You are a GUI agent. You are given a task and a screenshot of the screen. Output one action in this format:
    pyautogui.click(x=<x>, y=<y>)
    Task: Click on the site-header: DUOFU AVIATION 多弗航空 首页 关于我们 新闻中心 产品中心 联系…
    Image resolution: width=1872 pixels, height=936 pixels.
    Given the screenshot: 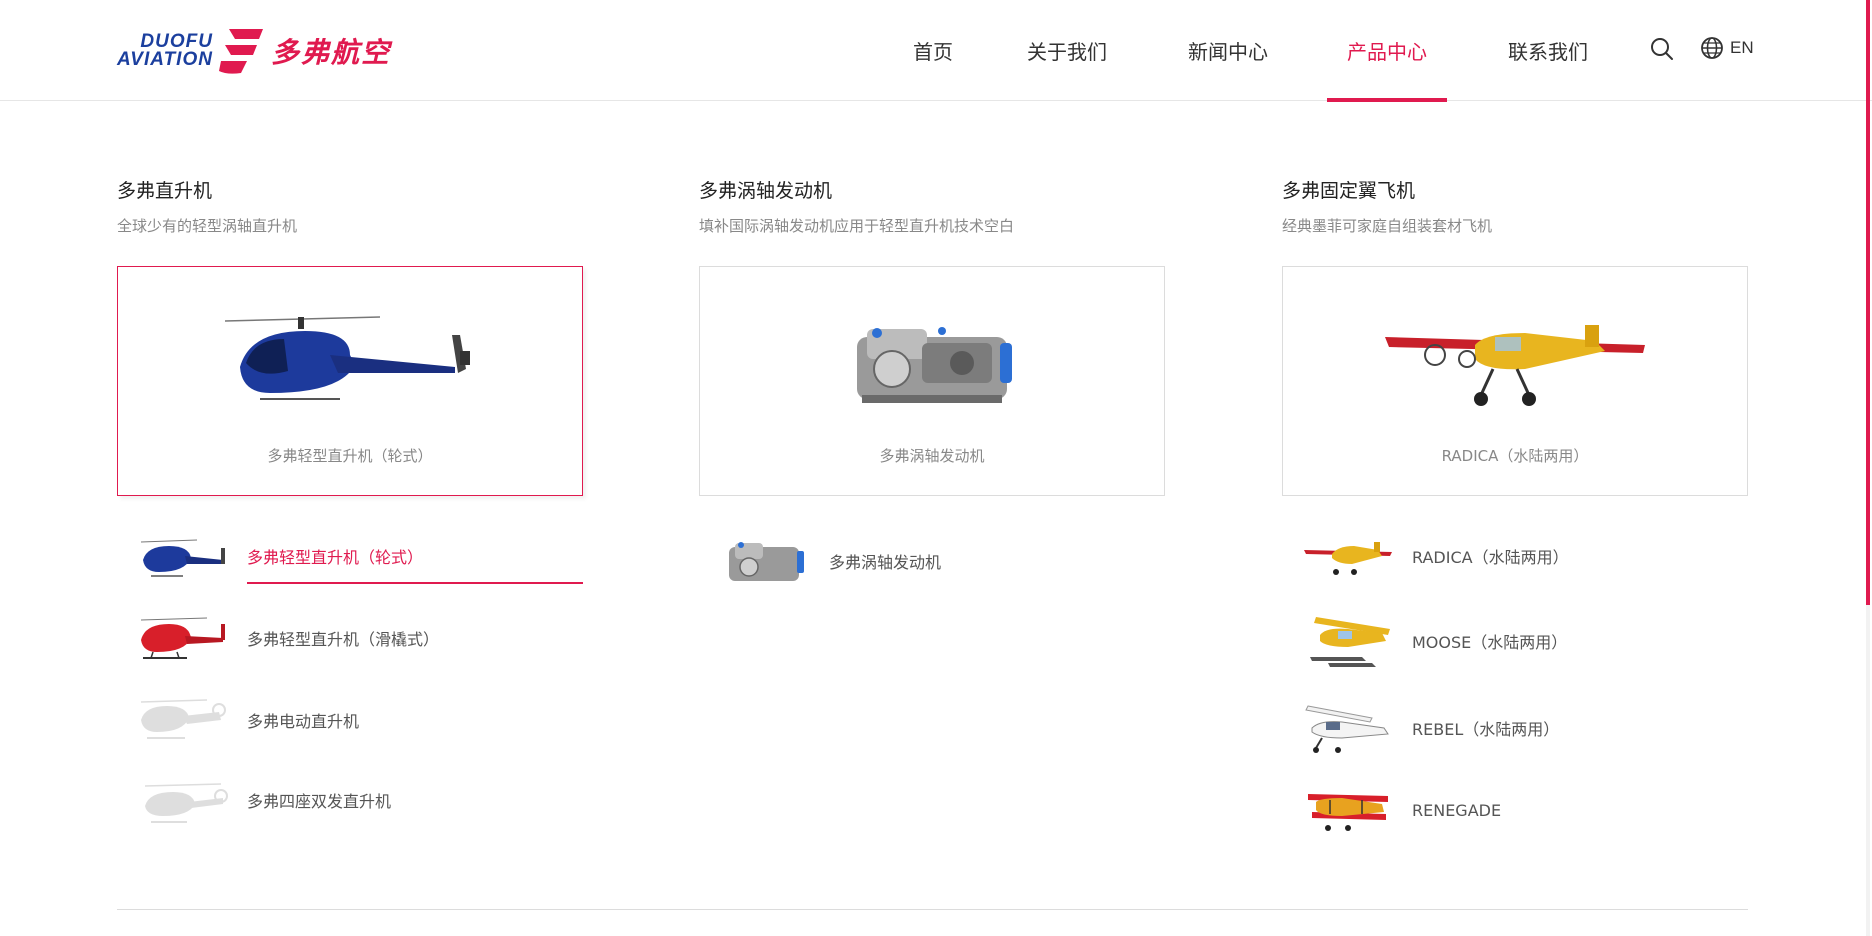 What is the action you would take?
    pyautogui.click(x=936, y=51)
    